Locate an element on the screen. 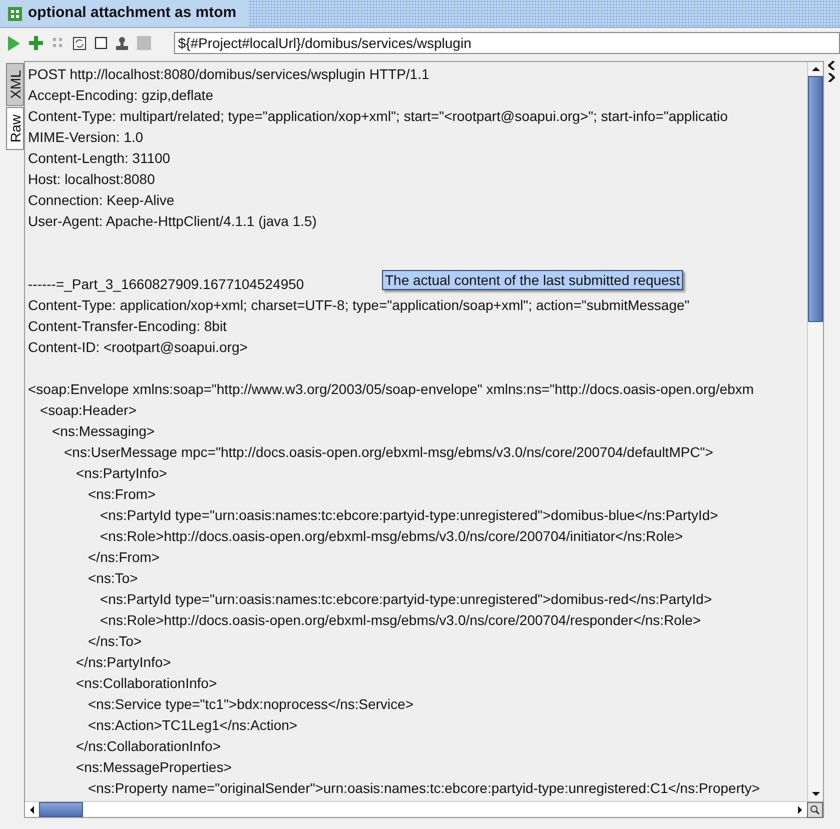 Image resolution: width=840 pixels, height=829 pixels. code-line: POST http://localhost:8080/domibus/services/wsplugin HTTP/1.1 is located at coordinates (229, 74).